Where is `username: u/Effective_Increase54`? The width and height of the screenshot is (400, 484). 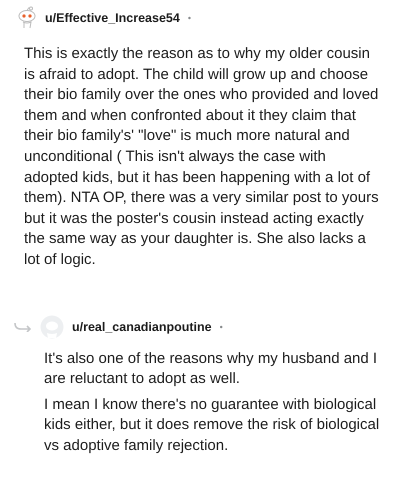 username: u/Effective_Increase54 is located at coordinates (112, 18).